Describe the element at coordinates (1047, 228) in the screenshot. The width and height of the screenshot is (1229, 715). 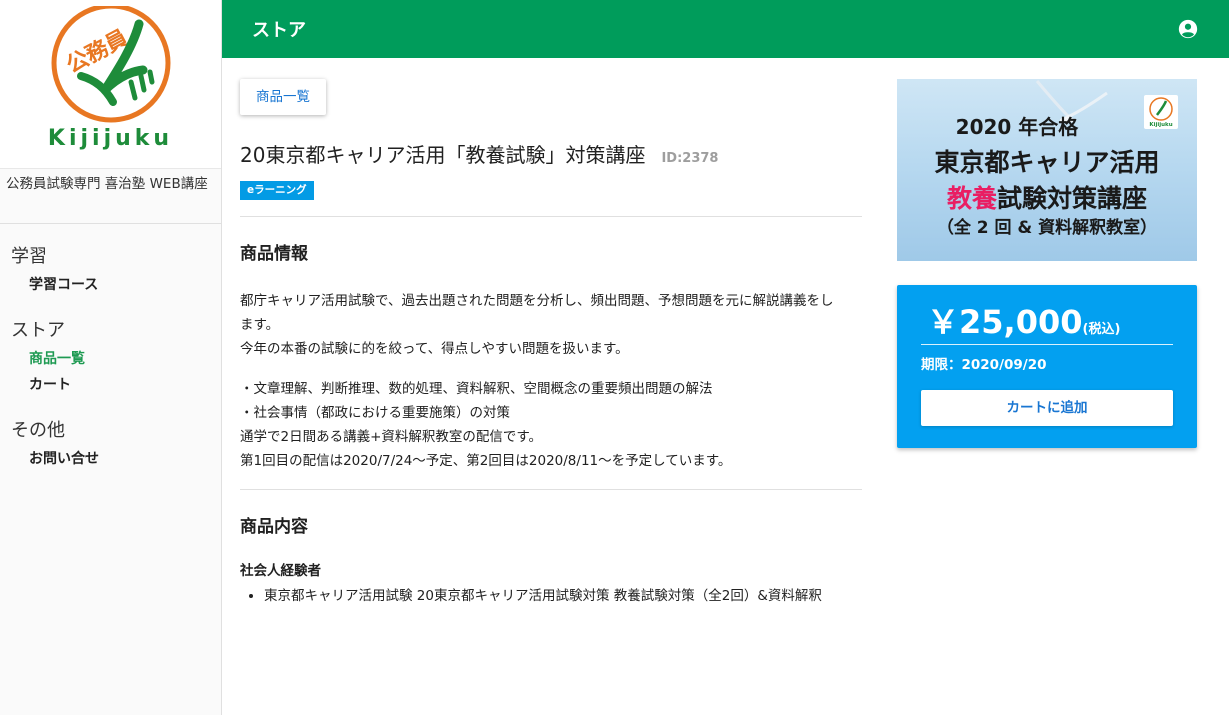
I see `banner-line-4: （全 2 回 & 資料解釈教室）` at that location.